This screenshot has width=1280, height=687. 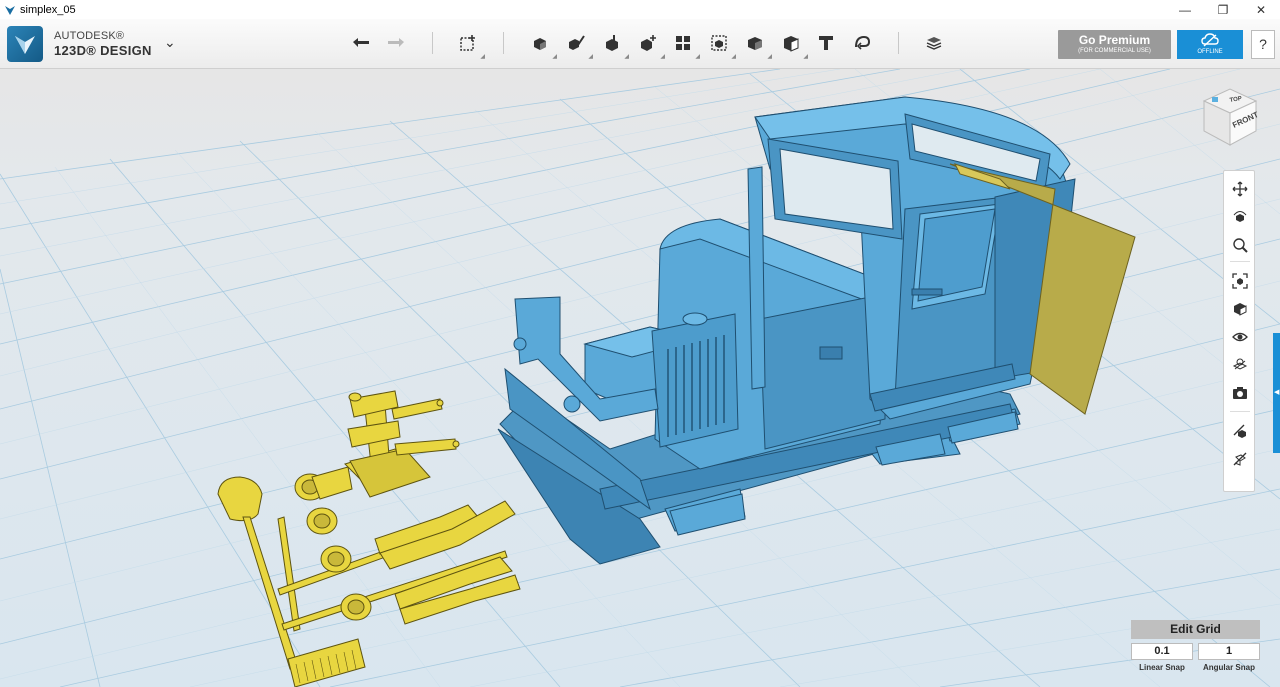 I want to click on text-tool-icon, so click(x=826, y=43).